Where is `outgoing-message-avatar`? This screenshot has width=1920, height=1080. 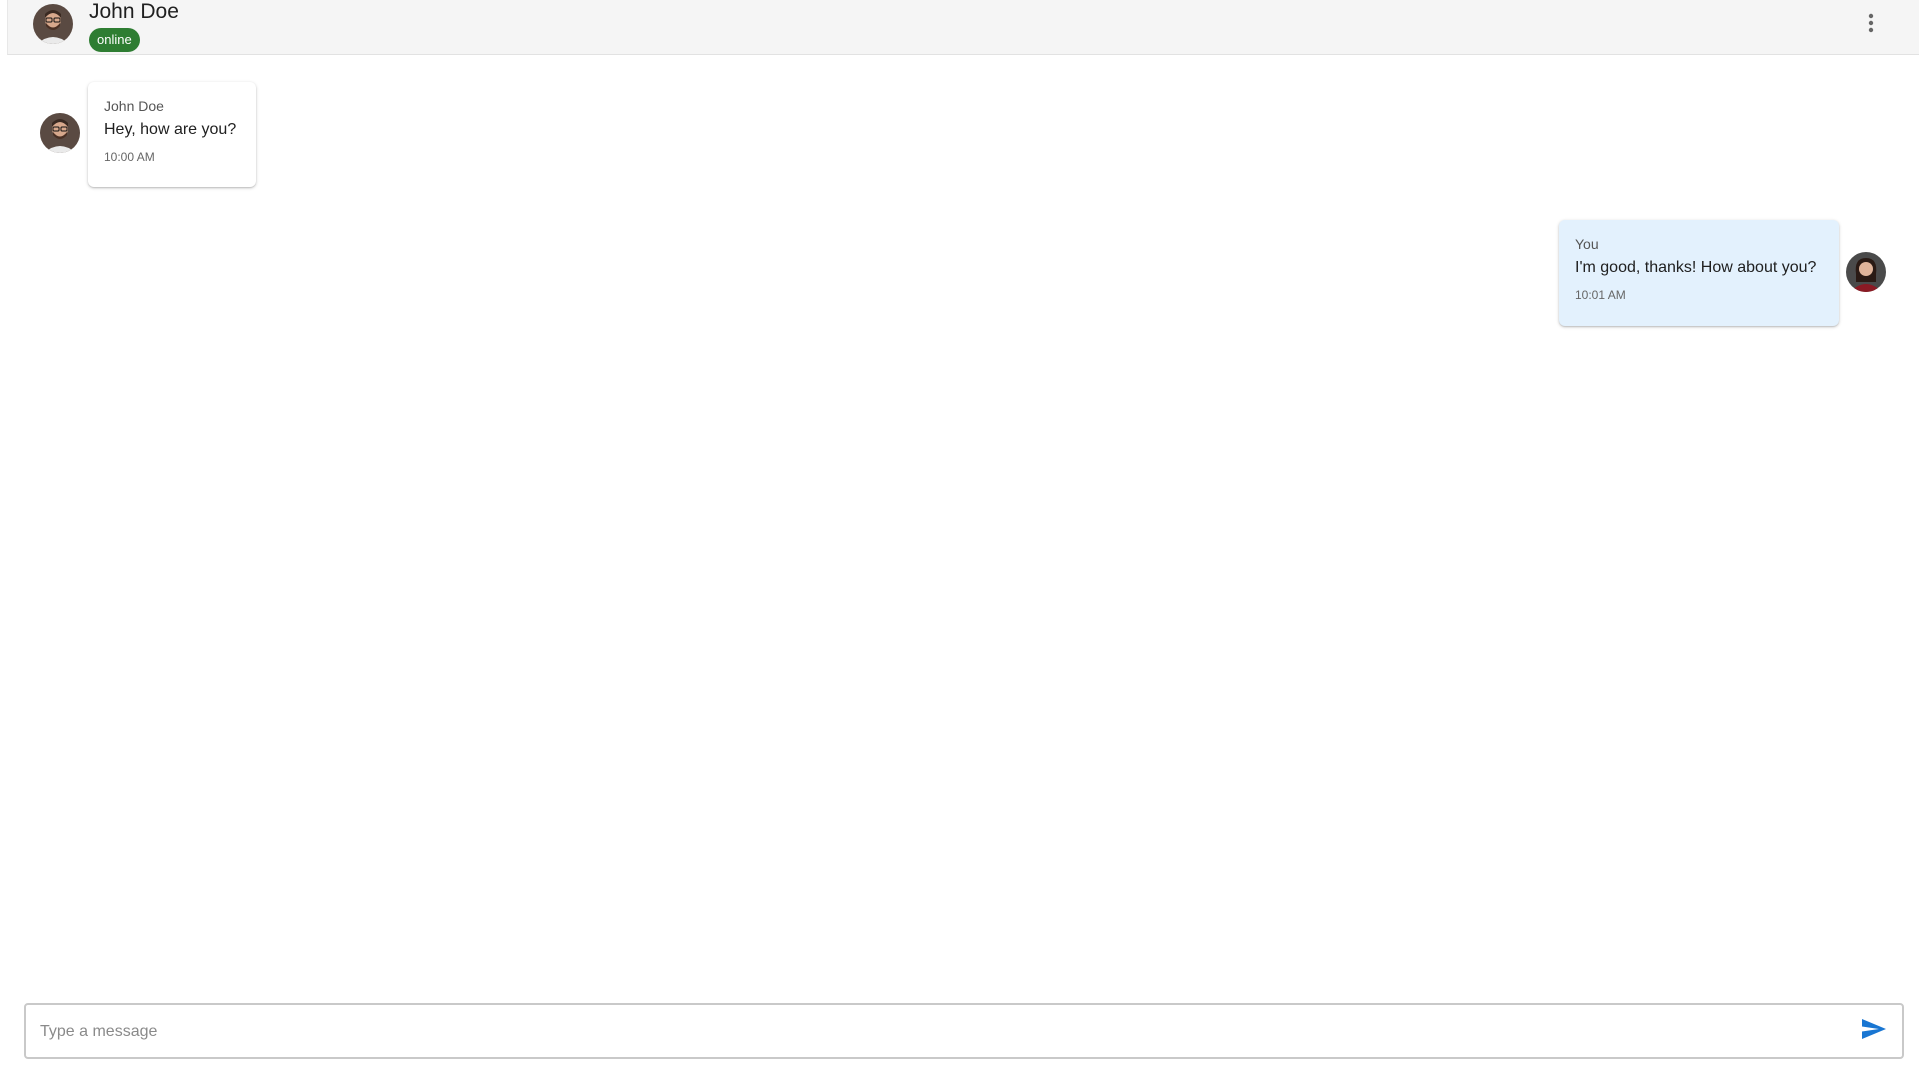 outgoing-message-avatar is located at coordinates (1866, 272).